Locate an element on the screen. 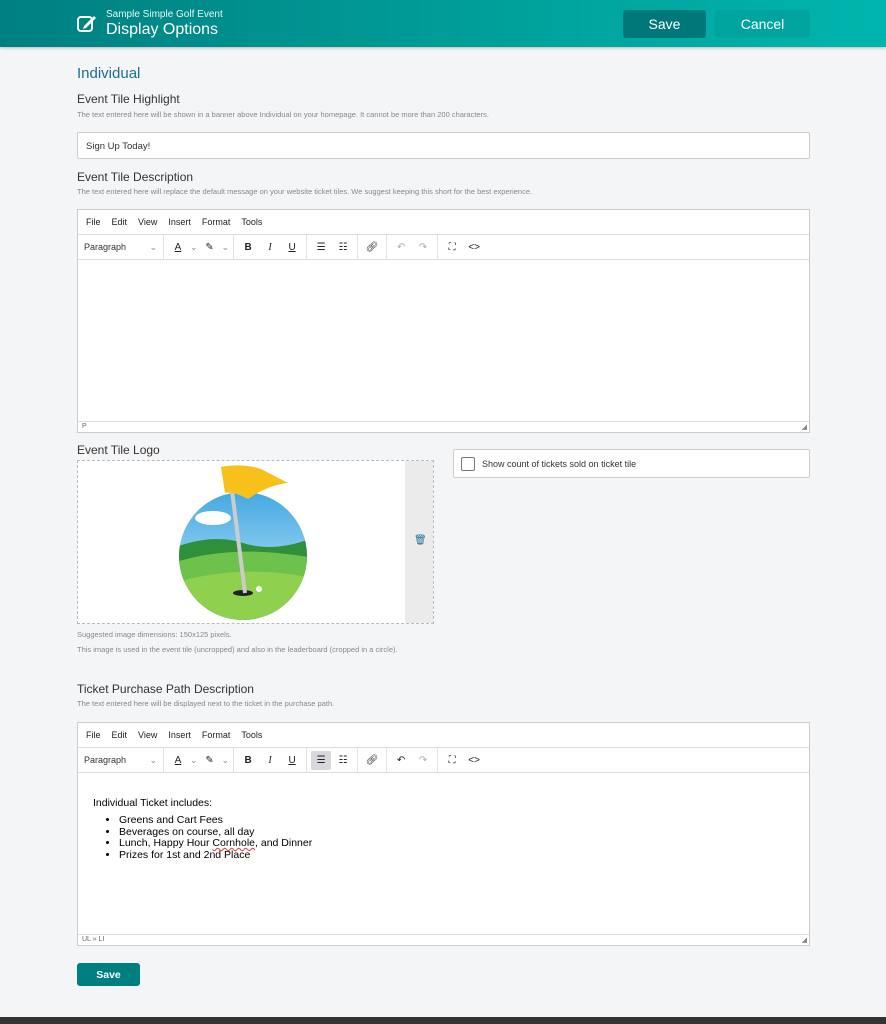  save-bottom-button: Save is located at coordinates (108, 974).